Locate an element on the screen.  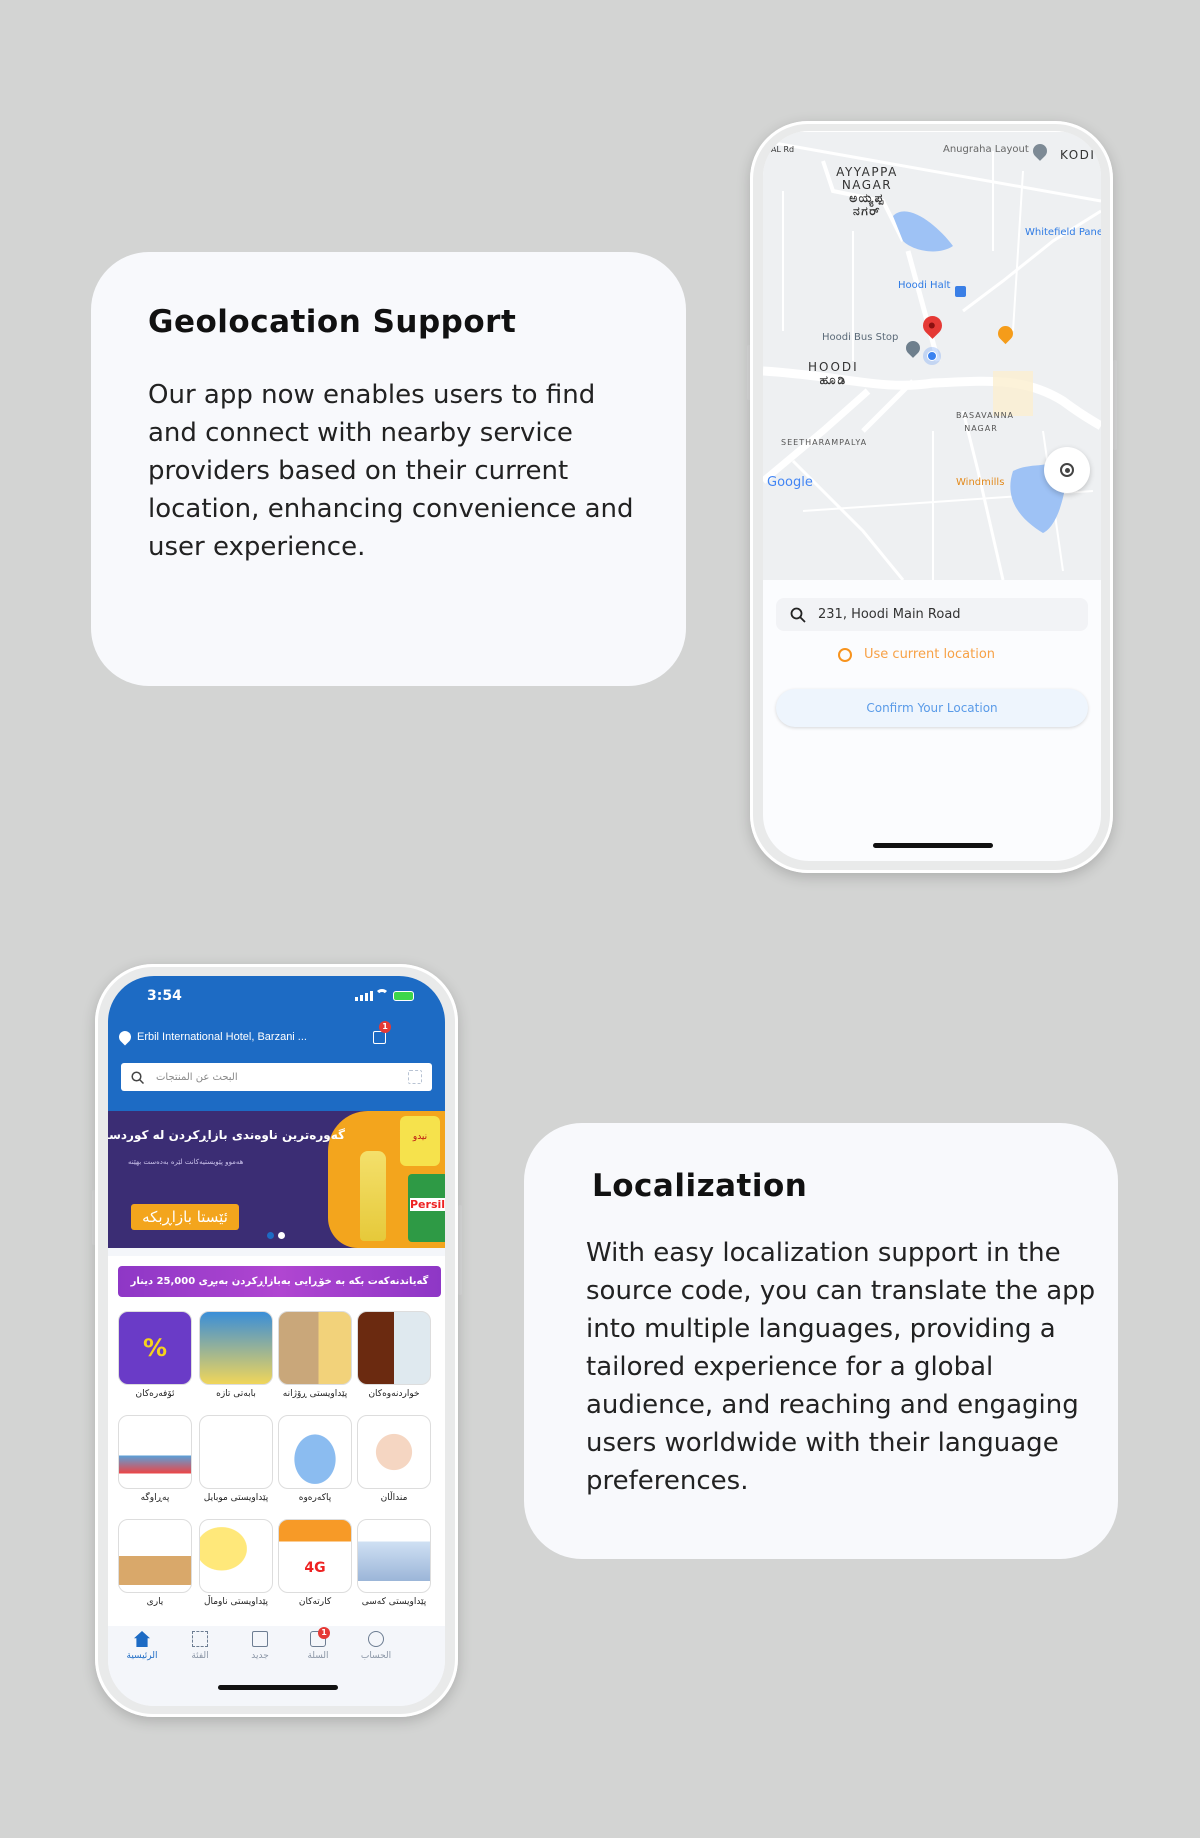
category-tile: 4G کارتەکان is located at coordinates (315, 1567).